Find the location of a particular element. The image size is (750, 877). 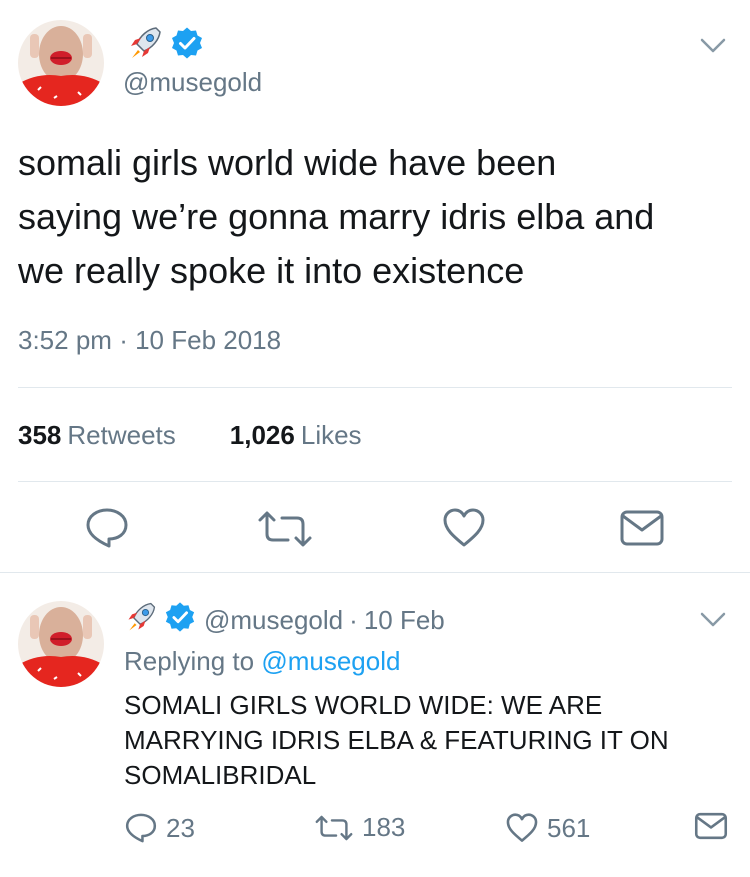

reply-like-action: 561 is located at coordinates (547, 828).